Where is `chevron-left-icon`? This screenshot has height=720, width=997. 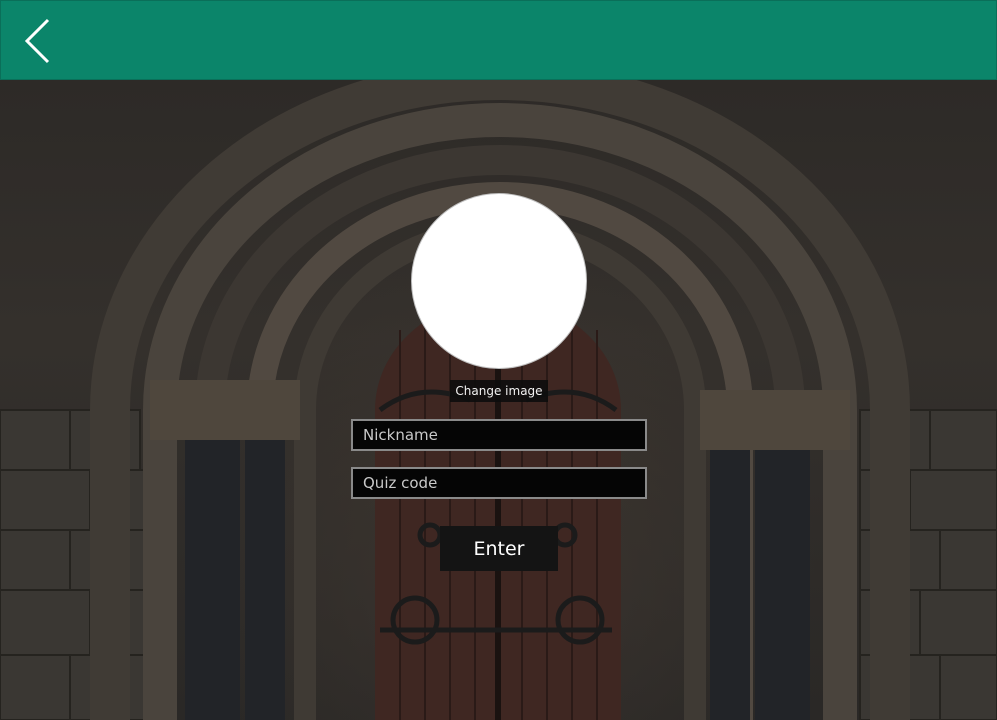 chevron-left-icon is located at coordinates (37, 41).